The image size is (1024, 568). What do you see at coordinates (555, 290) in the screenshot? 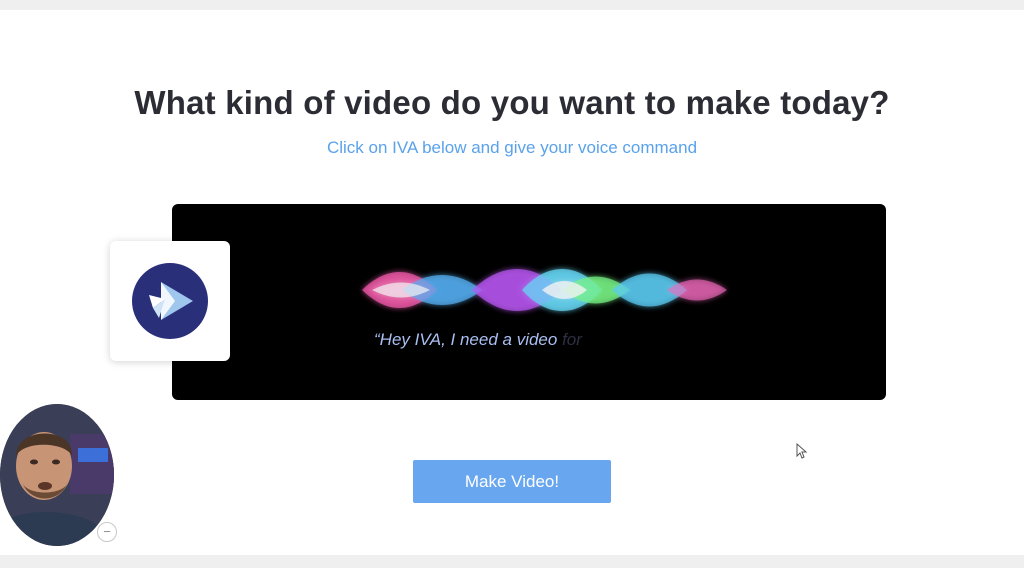
I see `voice-waveform` at bounding box center [555, 290].